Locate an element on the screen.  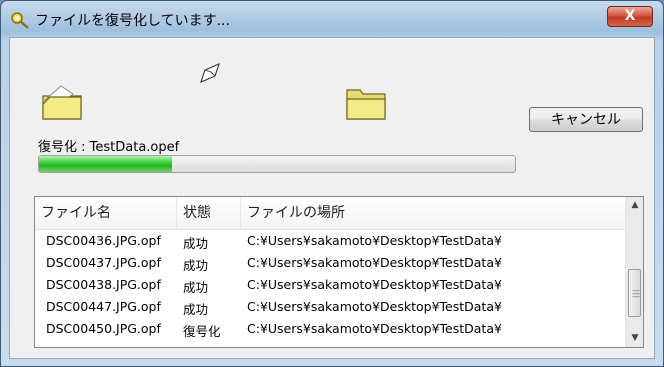
flying-paper-icon is located at coordinates (210, 73).